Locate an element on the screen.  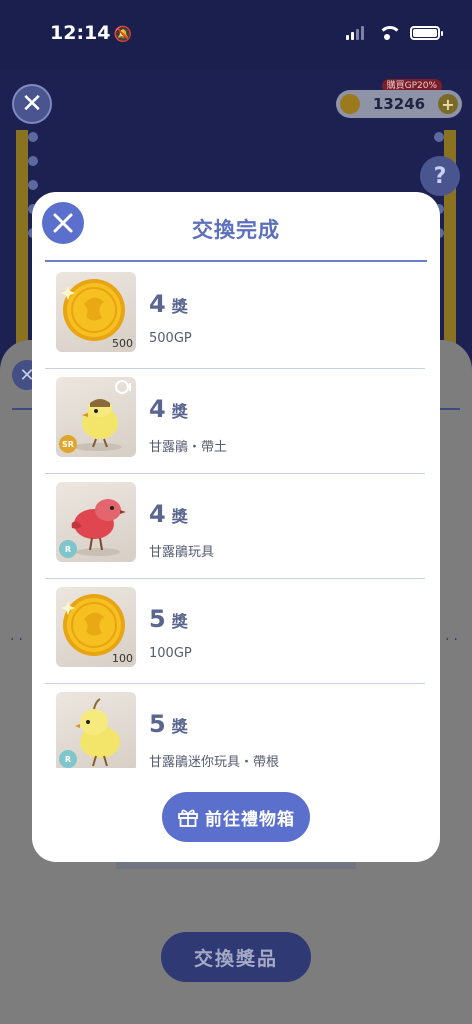
list-item: 100 5獎 100GP is located at coordinates (235, 631).